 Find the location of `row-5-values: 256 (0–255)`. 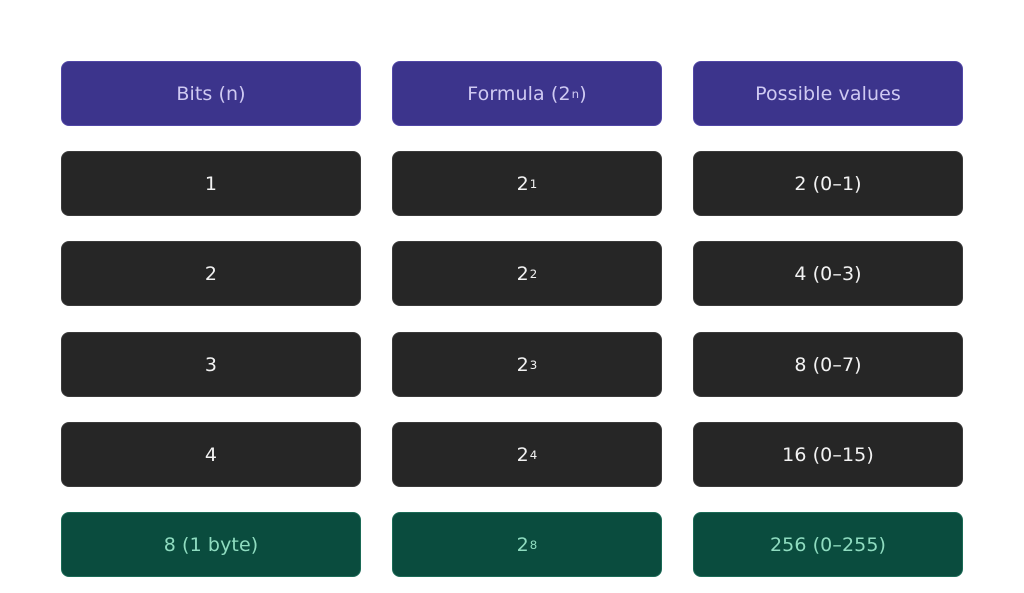

row-5-values: 256 (0–255) is located at coordinates (828, 544).